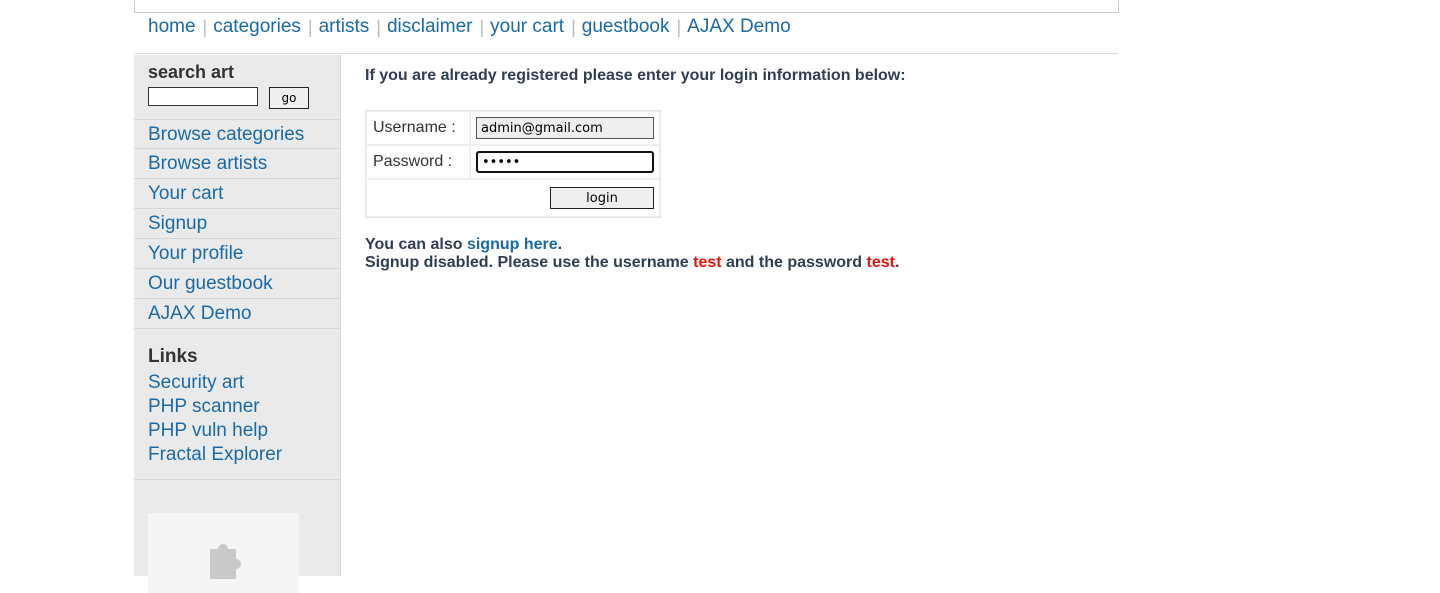  I want to click on disabled-suffix: ., so click(897, 262).